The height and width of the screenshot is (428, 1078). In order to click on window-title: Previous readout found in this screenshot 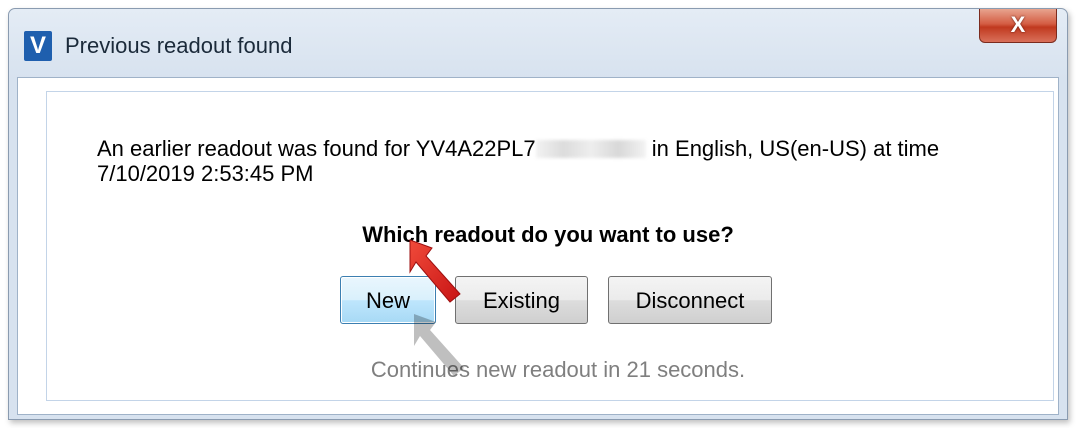, I will do `click(179, 45)`.